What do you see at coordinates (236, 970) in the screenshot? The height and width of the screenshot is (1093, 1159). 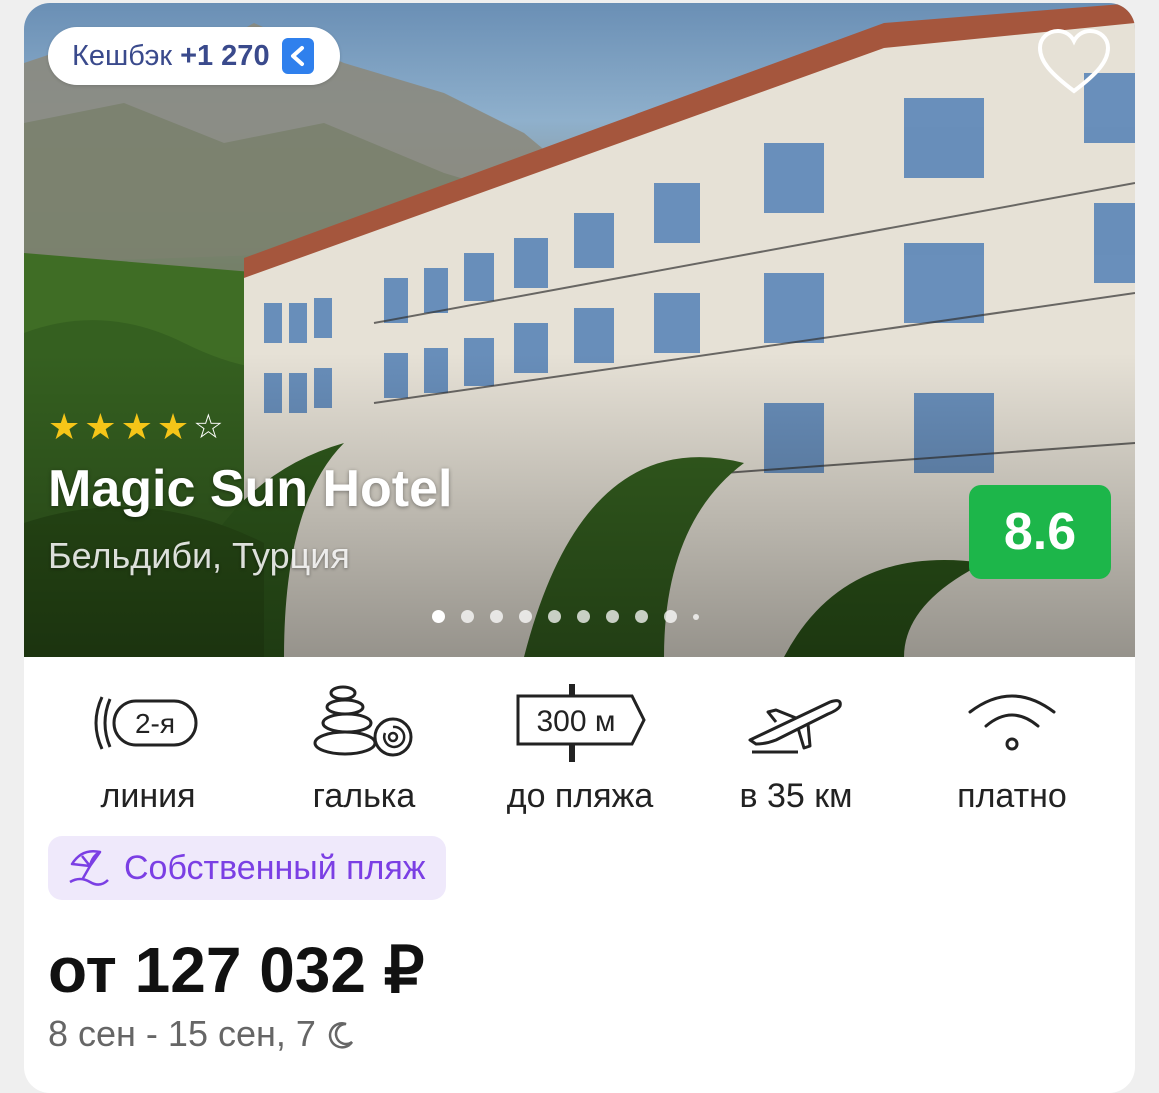 I see `price-from: от 127 032 ₽` at bounding box center [236, 970].